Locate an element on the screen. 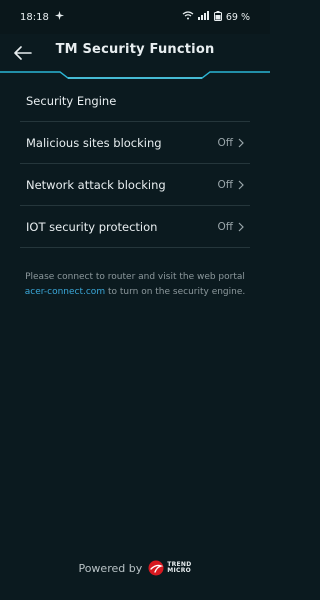 This screenshot has height=600, width=320. brand-text: TREND MICRO is located at coordinates (179, 568).